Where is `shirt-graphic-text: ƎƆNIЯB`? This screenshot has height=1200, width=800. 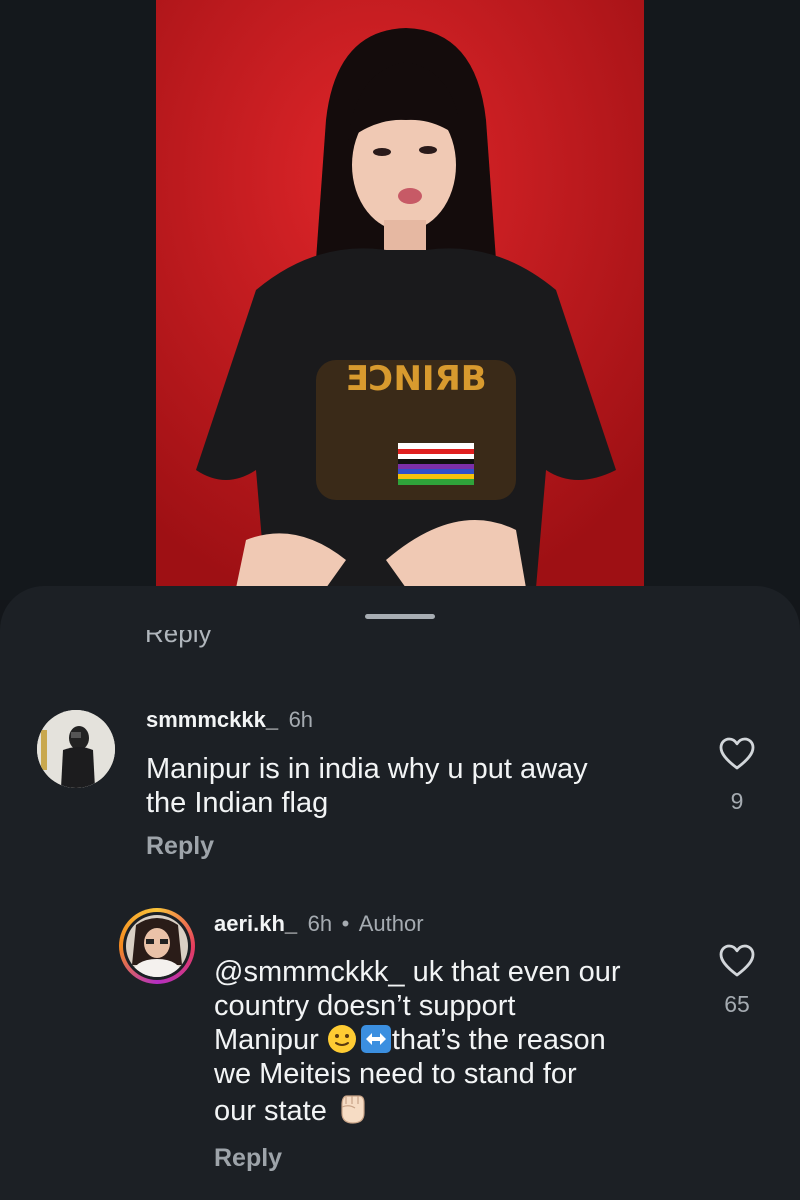
shirt-graphic-text: ƎƆNIЯB is located at coordinates (415, 379).